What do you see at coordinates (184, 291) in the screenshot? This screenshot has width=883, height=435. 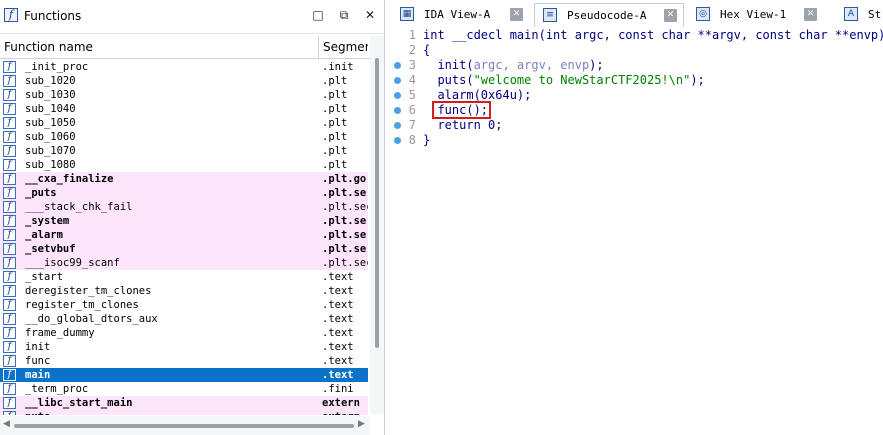 I see `function-row: f deregister_tm_clones .text` at bounding box center [184, 291].